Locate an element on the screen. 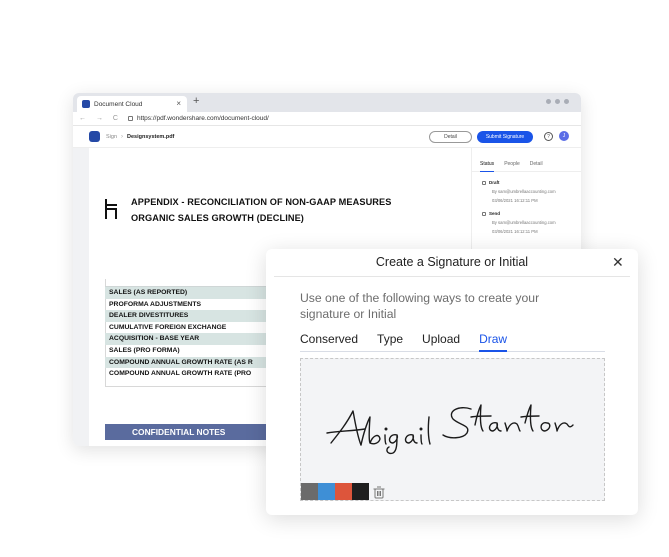 The width and height of the screenshot is (669, 557). breadcrumb-filename: Designsystem.pdf is located at coordinates (151, 136).